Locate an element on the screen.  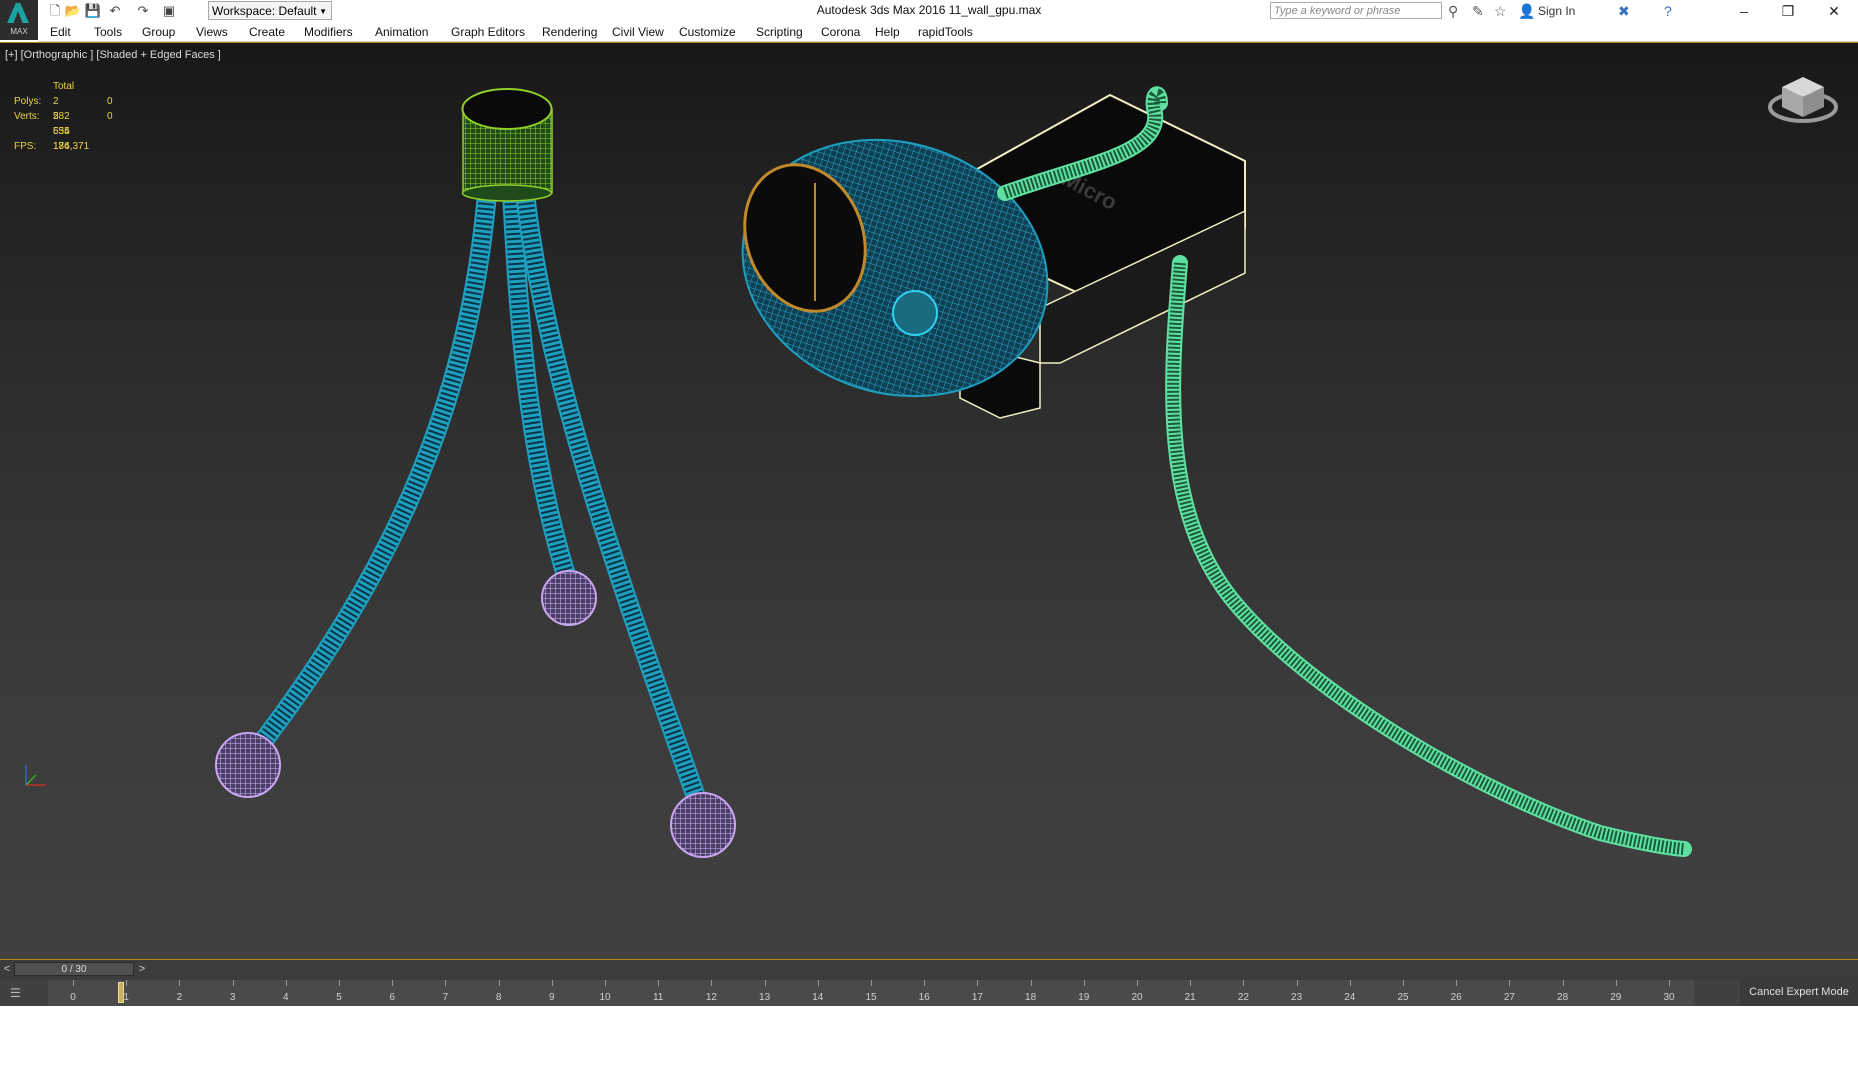
help-icon: ? is located at coordinates (1668, 11).